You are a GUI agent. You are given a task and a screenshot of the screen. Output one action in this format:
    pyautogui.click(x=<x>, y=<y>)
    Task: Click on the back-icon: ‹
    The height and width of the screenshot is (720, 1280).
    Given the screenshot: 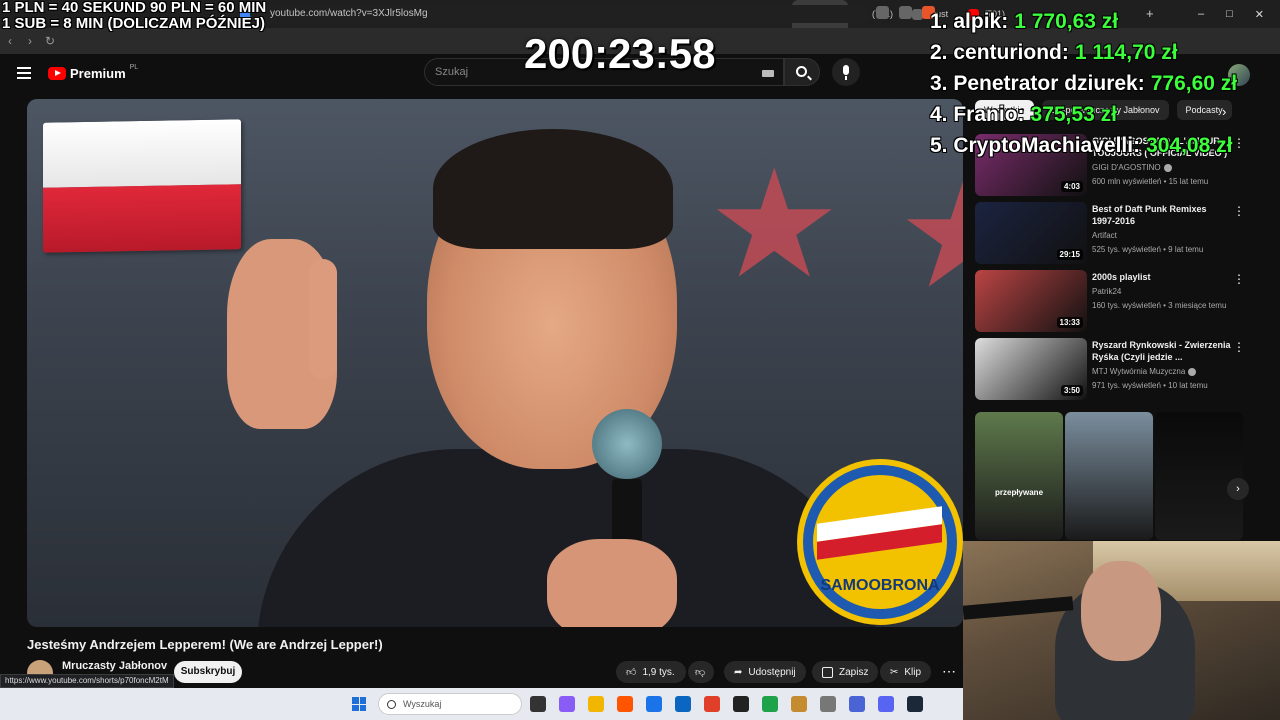 What is the action you would take?
    pyautogui.click(x=10, y=41)
    